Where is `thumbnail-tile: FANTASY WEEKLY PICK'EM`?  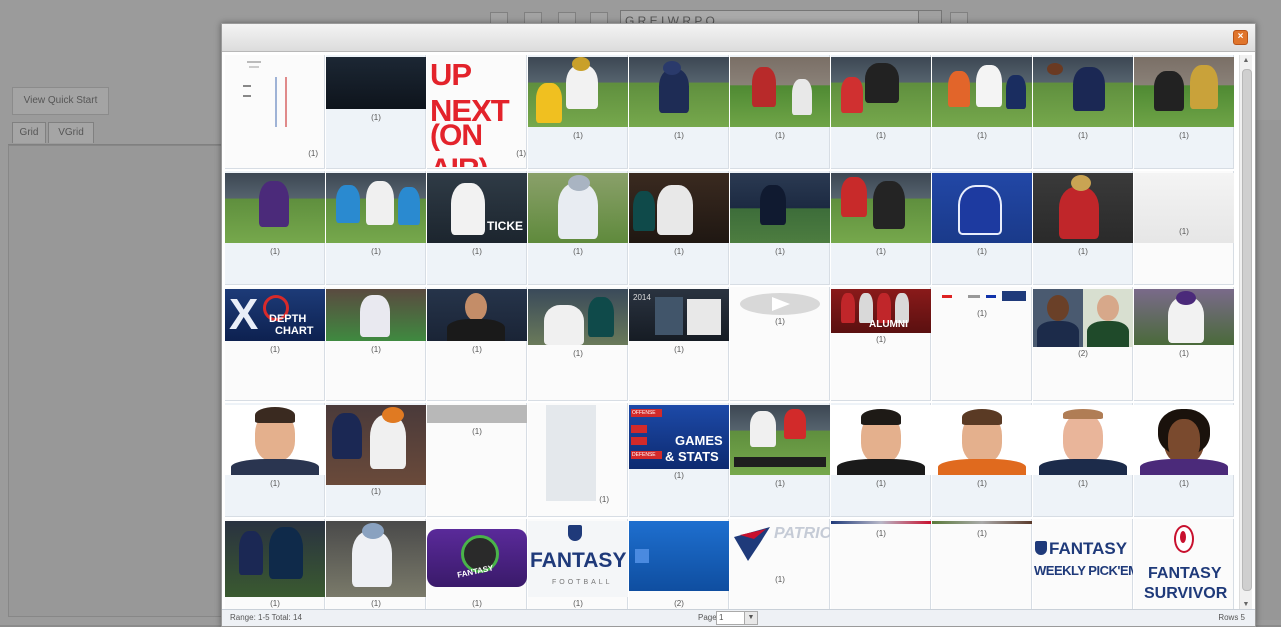 thumbnail-tile: FANTASY WEEKLY PICK'EM is located at coordinates (1083, 565).